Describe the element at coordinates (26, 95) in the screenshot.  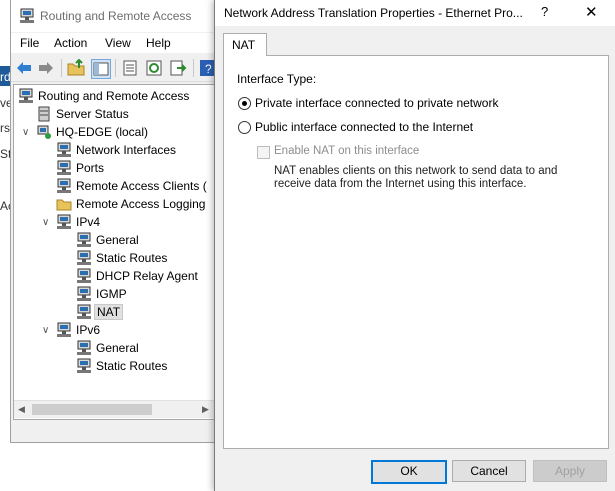
I see `rras-icon` at that location.